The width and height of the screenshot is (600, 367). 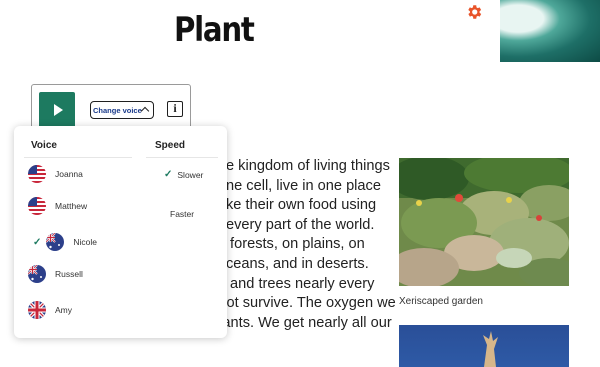 What do you see at coordinates (474, 12) in the screenshot?
I see `gear-icon` at bounding box center [474, 12].